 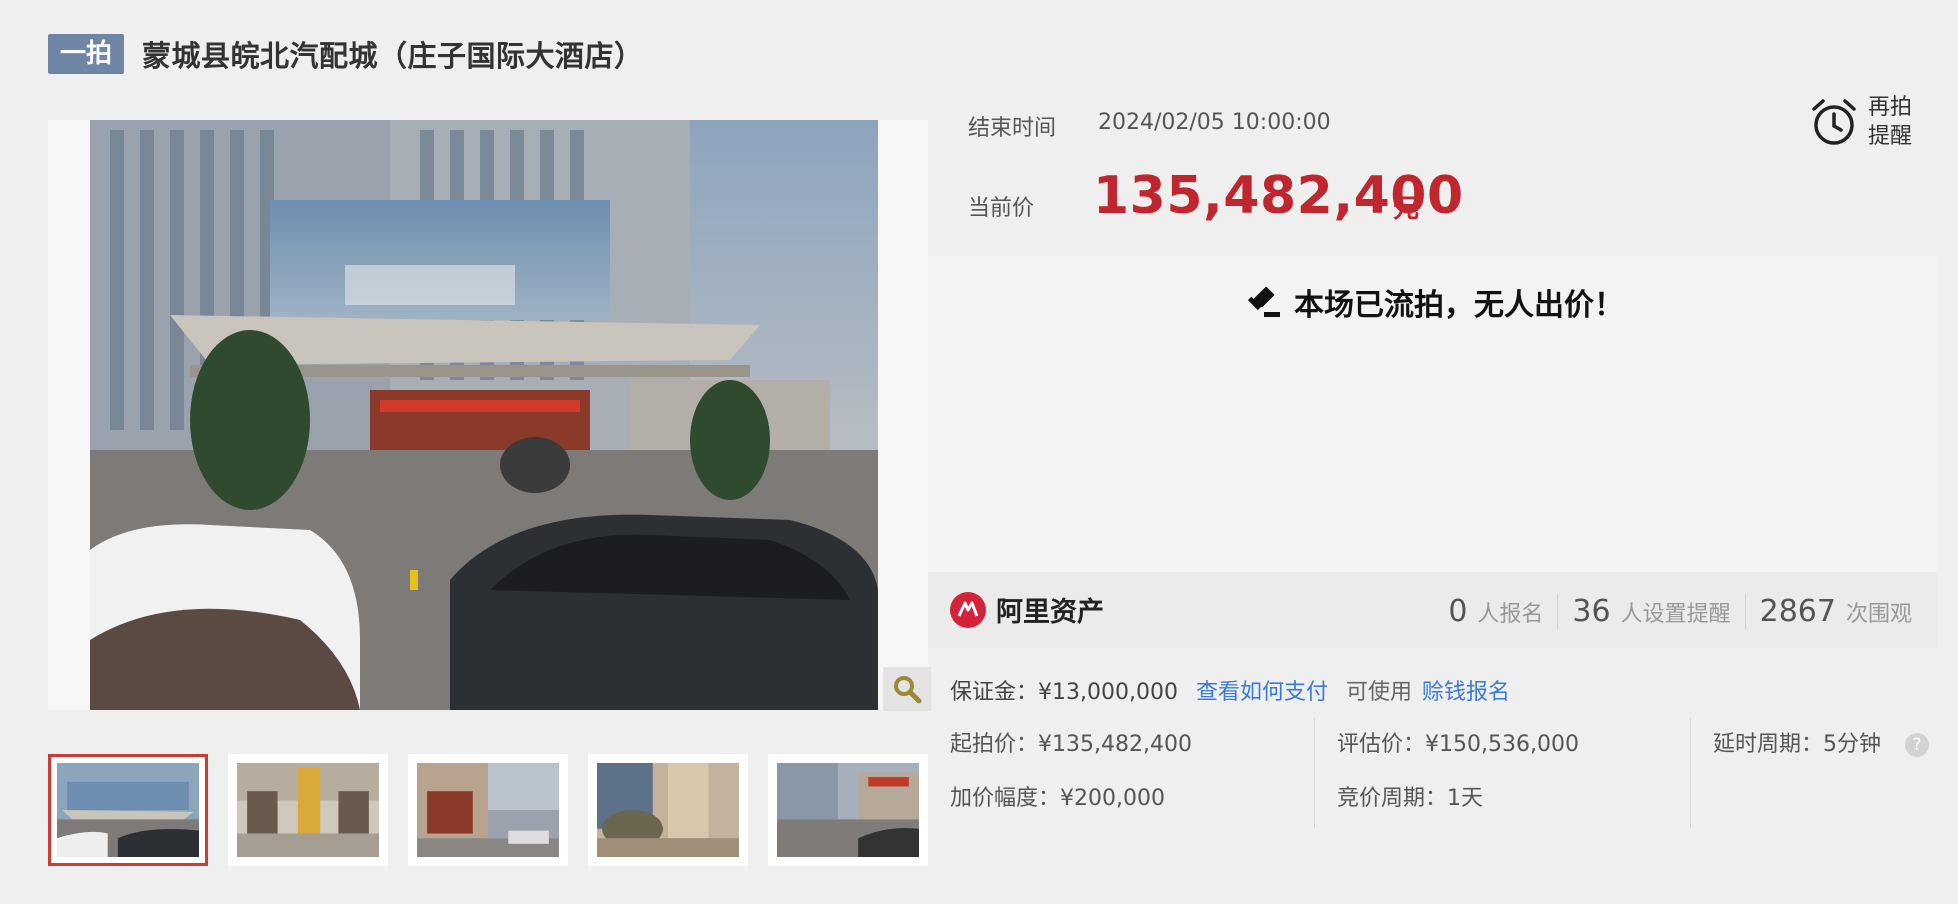 What do you see at coordinates (1466, 690) in the screenshot?
I see `credit-signup-link: 赊钱报名` at bounding box center [1466, 690].